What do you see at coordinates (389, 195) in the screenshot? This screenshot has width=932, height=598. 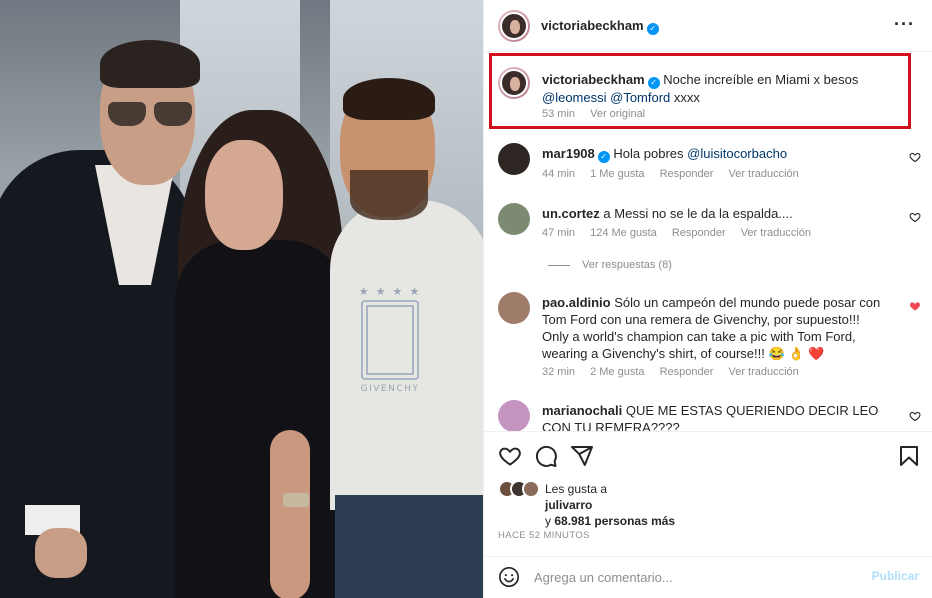 I see `person-beard` at bounding box center [389, 195].